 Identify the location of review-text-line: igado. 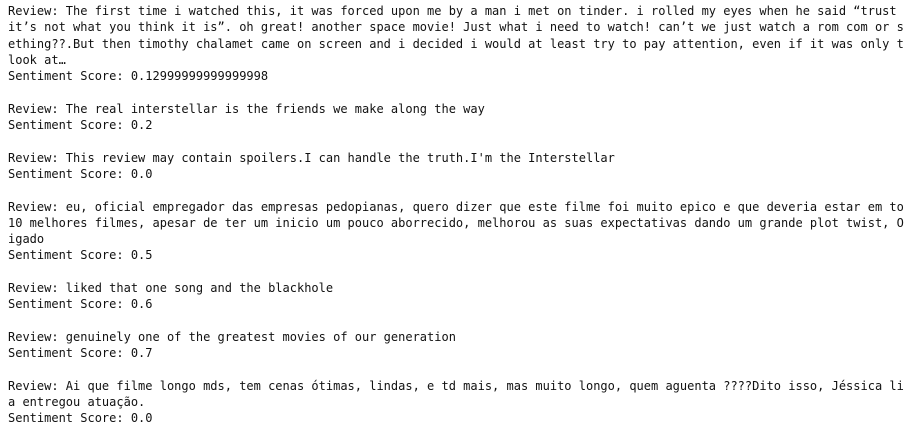
(26, 239).